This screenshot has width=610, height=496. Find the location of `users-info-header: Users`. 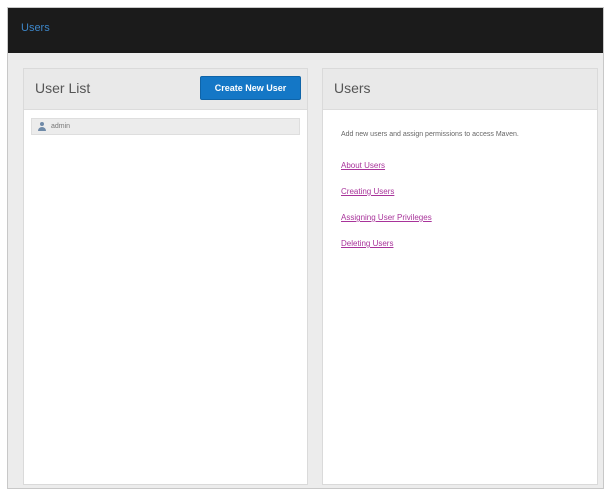

users-info-header: Users is located at coordinates (460, 89).